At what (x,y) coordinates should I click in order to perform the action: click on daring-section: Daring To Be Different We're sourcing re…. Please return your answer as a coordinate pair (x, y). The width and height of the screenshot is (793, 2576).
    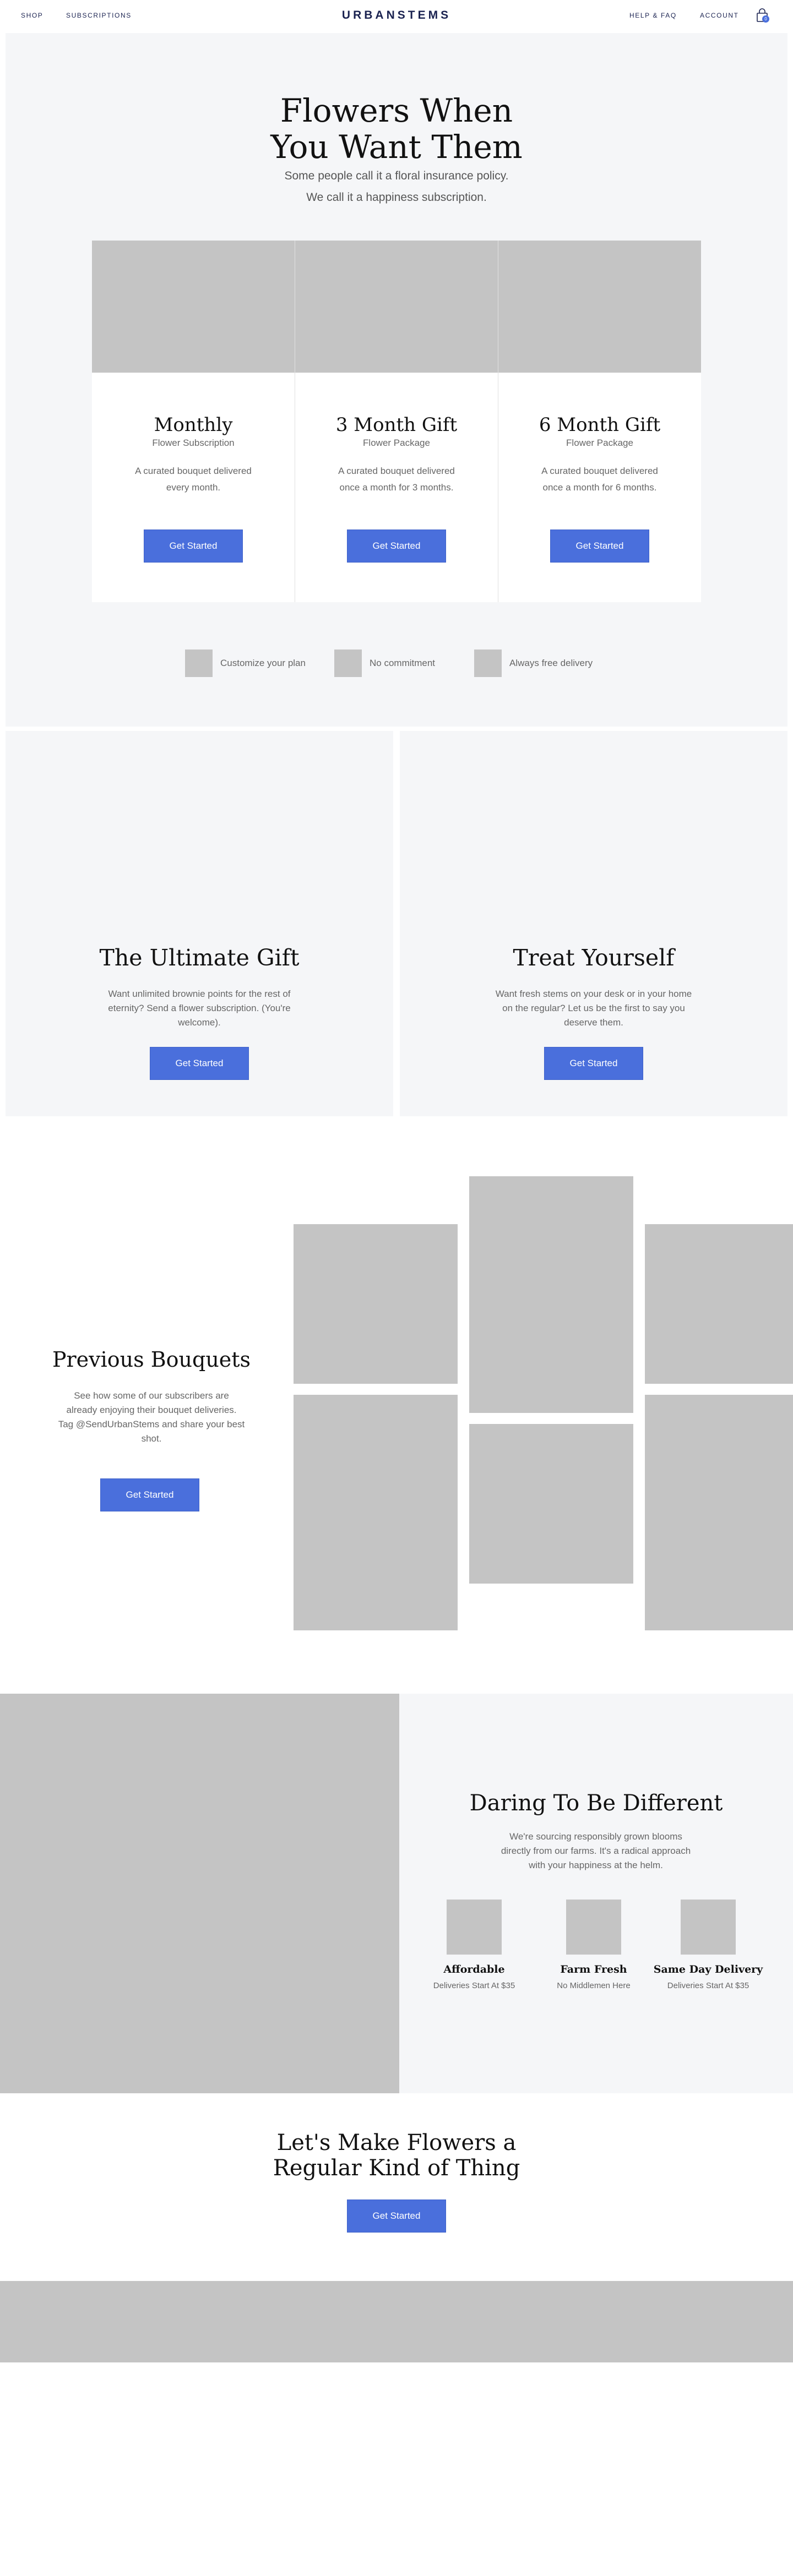
    Looking at the image, I should click on (596, 1894).